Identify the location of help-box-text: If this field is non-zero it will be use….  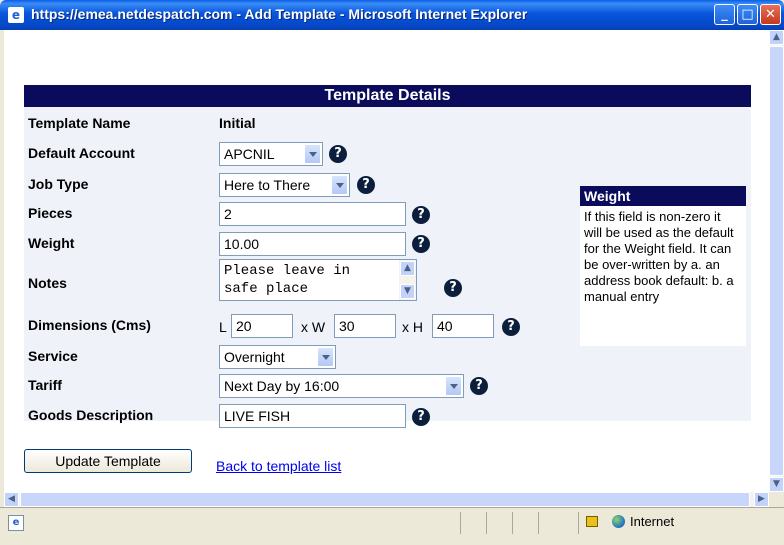
(659, 256).